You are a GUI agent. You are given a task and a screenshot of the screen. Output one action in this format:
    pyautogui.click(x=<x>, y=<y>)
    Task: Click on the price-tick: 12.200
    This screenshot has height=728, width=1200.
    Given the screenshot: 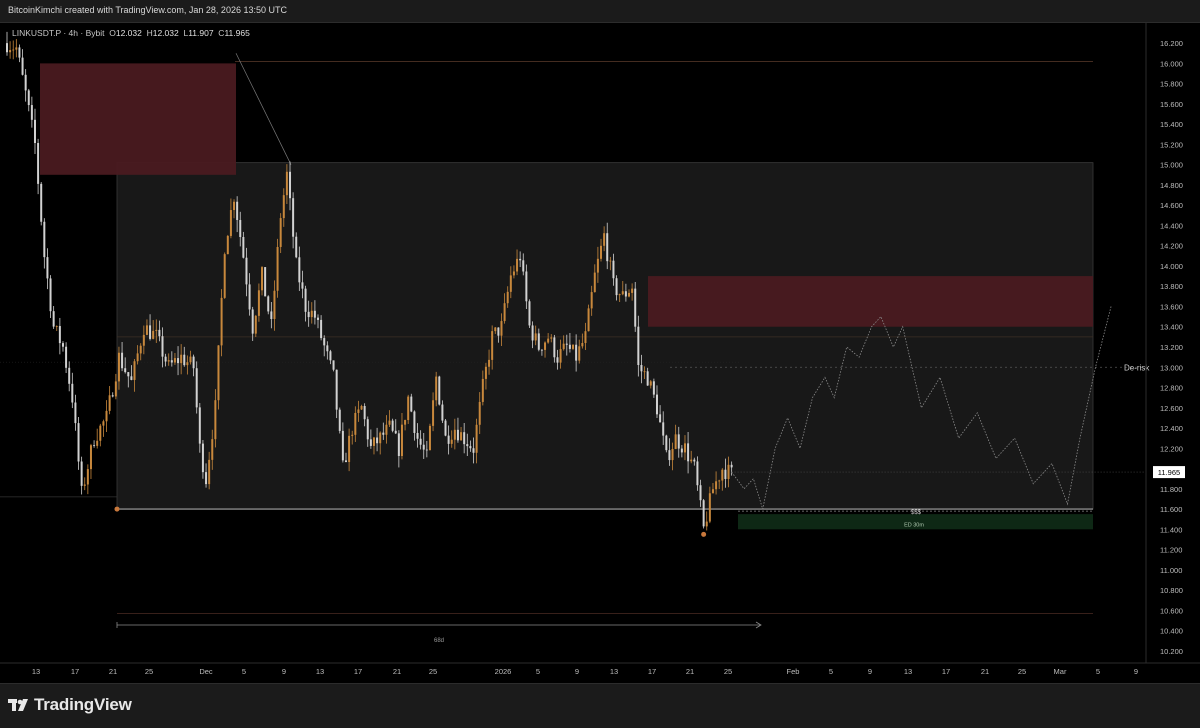 What is the action you would take?
    pyautogui.click(x=1171, y=448)
    